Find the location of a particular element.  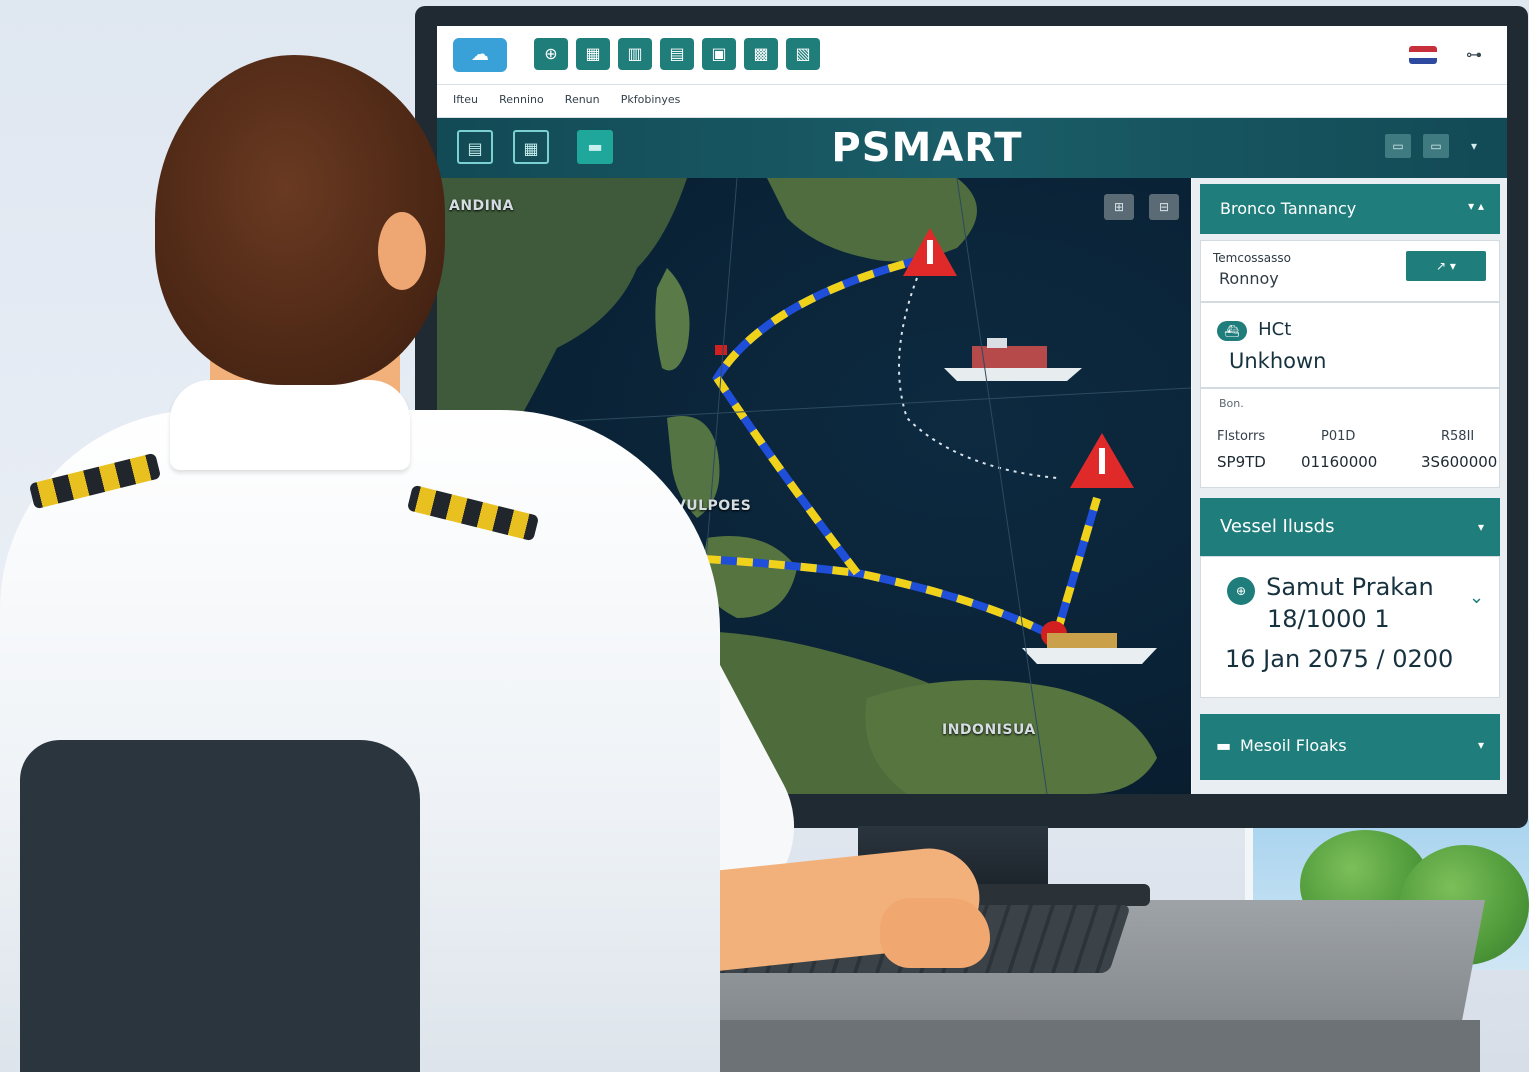

status-row: ⛴ HCt is located at coordinates (1254, 330).